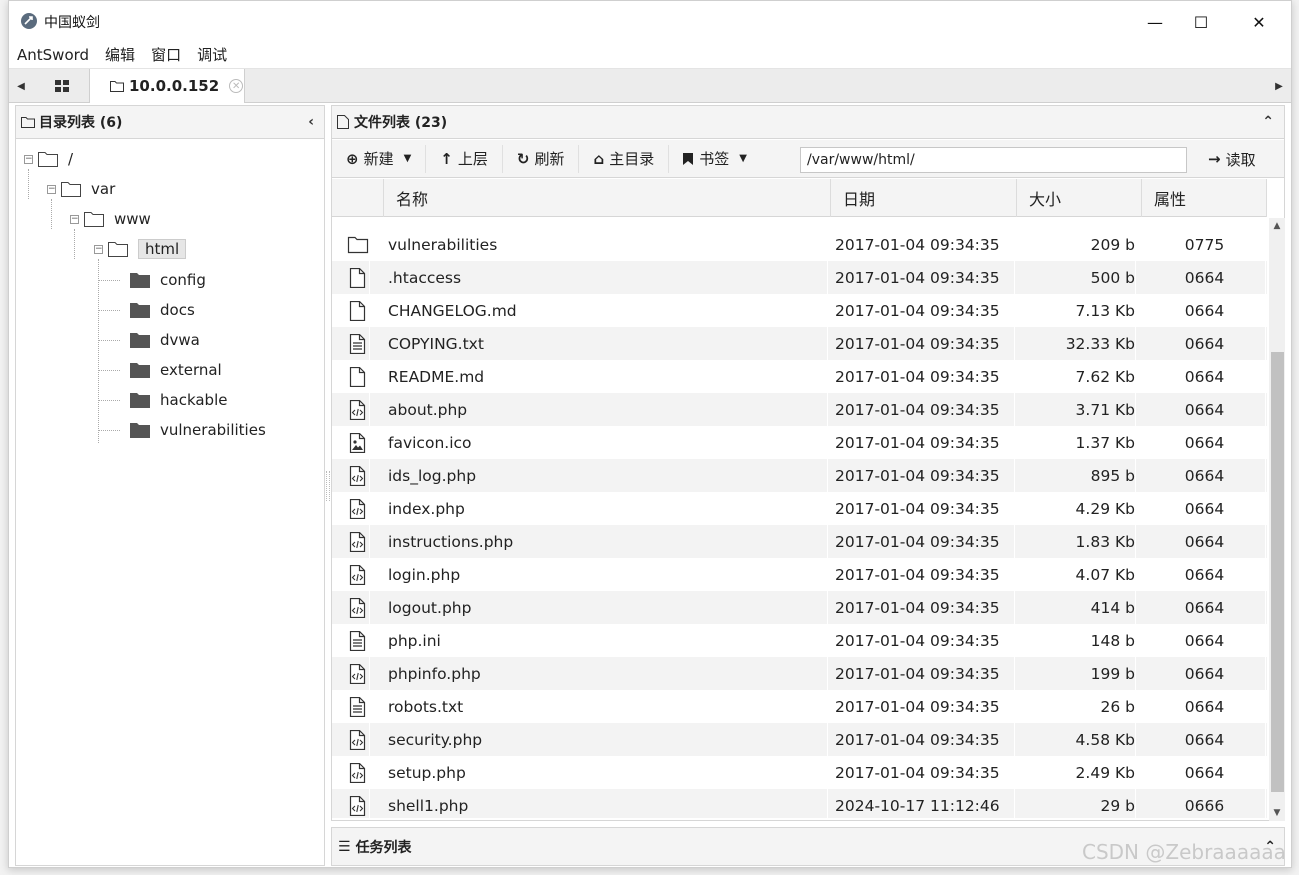 The height and width of the screenshot is (875, 1299). I want to click on file-name: php.ini, so click(608, 640).